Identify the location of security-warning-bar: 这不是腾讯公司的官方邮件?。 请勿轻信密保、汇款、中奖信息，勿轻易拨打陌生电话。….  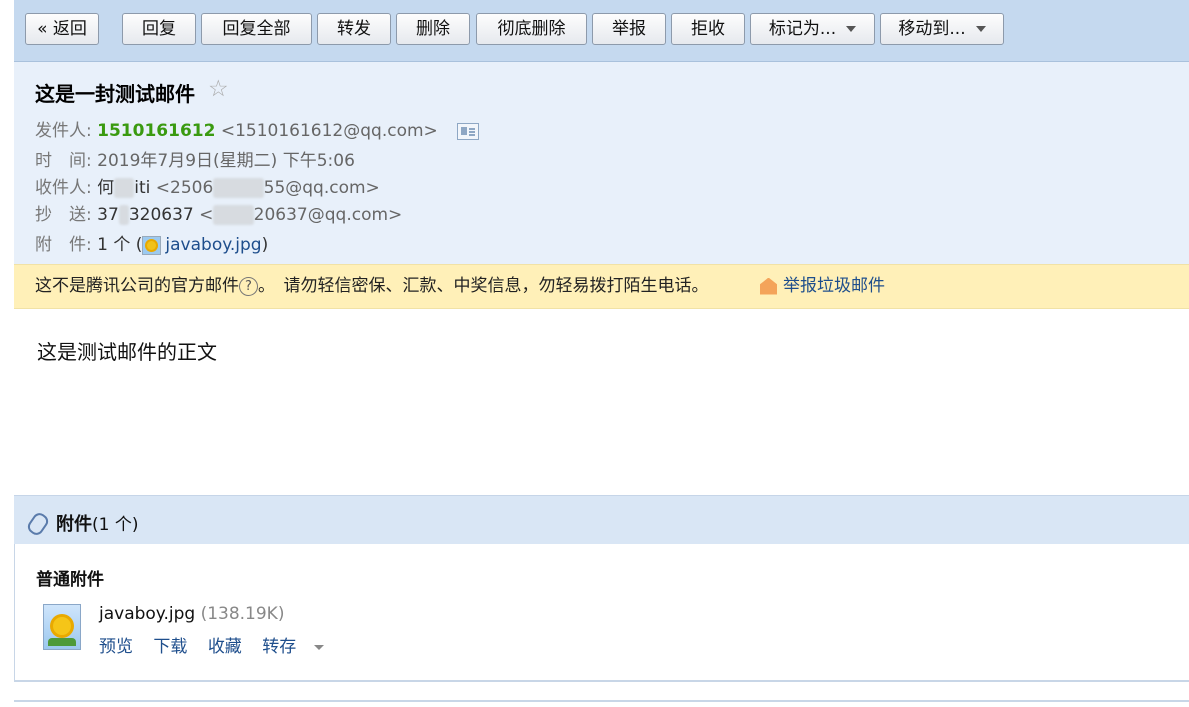
(601, 286).